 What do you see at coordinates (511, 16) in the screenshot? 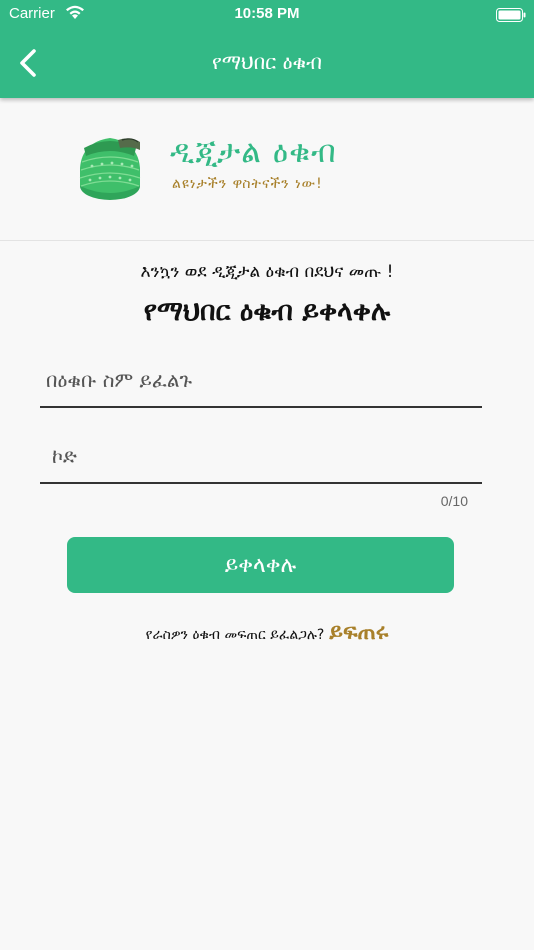
I see `battery-icon` at bounding box center [511, 16].